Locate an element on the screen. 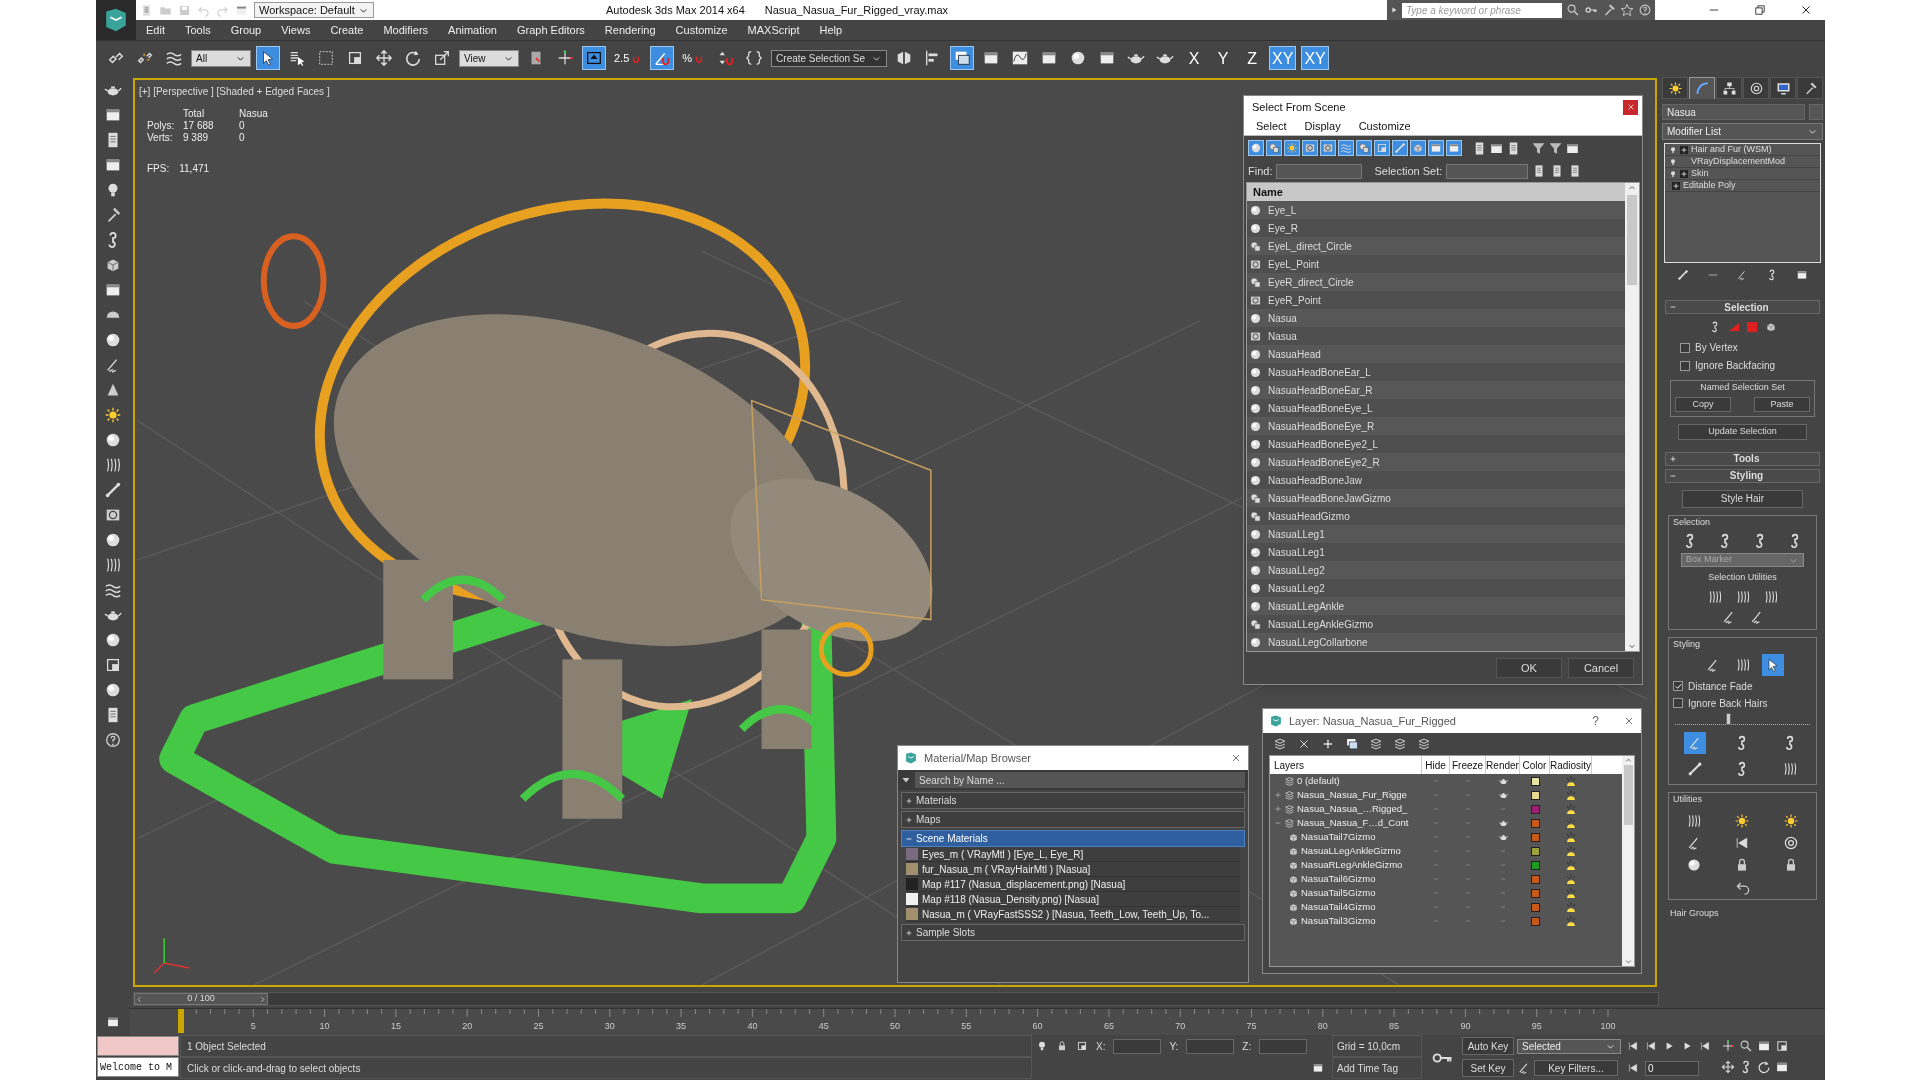 Image resolution: width=1920 pixels, height=1080 pixels. workspace-dropdown: Workspace: Default is located at coordinates (314, 10).